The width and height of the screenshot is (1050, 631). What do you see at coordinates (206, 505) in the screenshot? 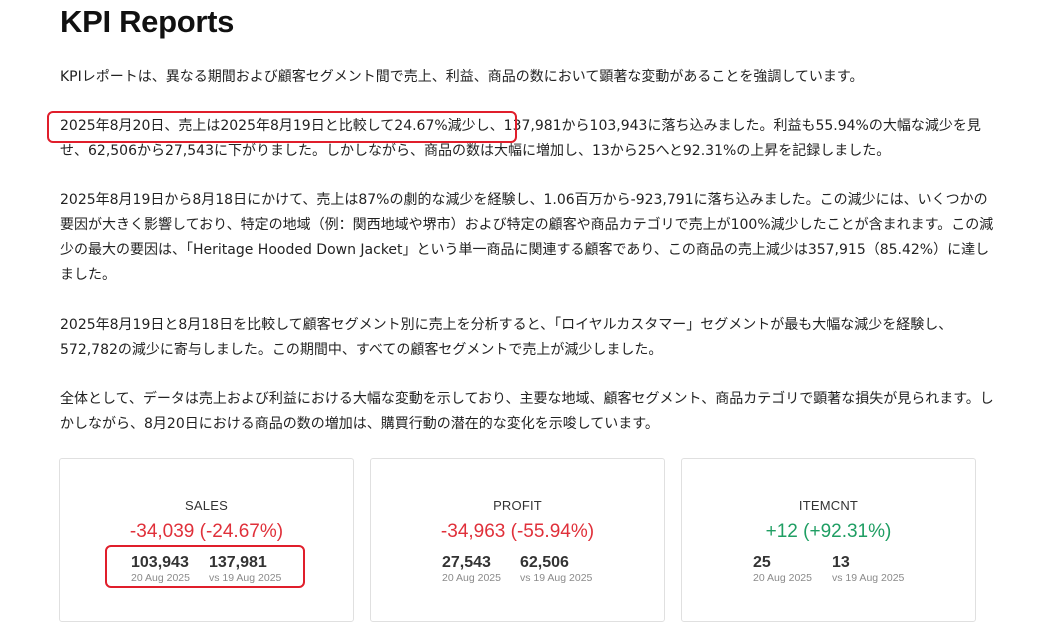
I see `kpi-card-label: SALES` at bounding box center [206, 505].